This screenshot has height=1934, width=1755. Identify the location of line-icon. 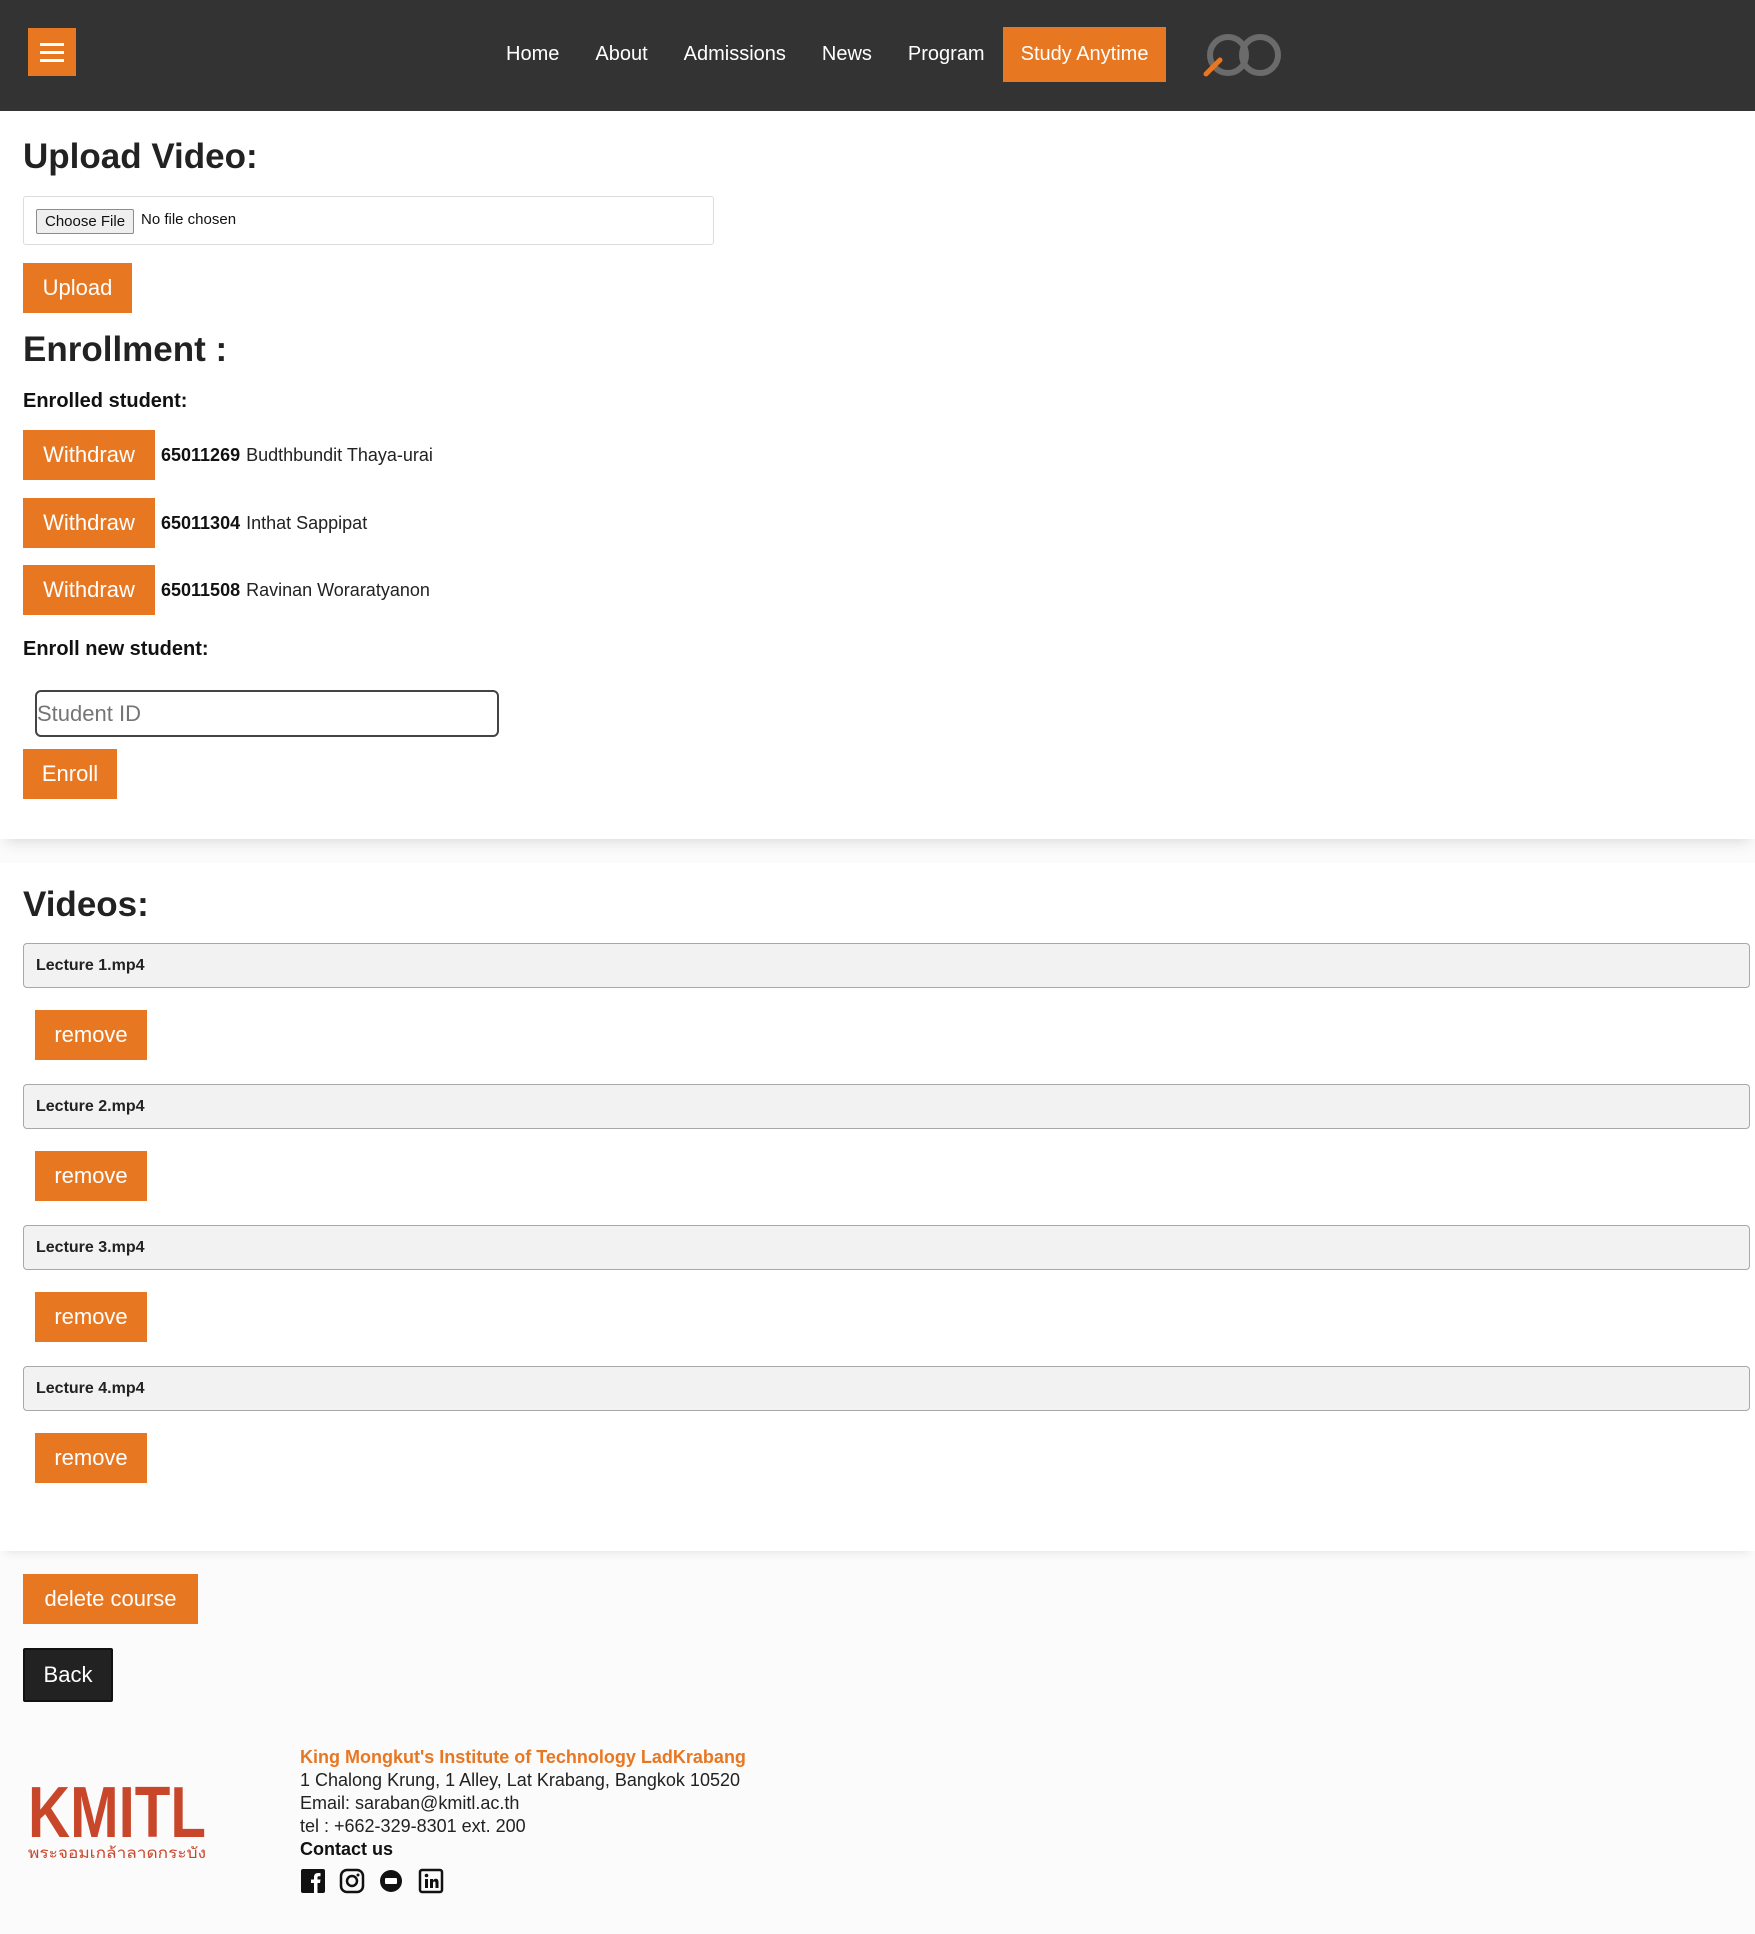
(391, 1881).